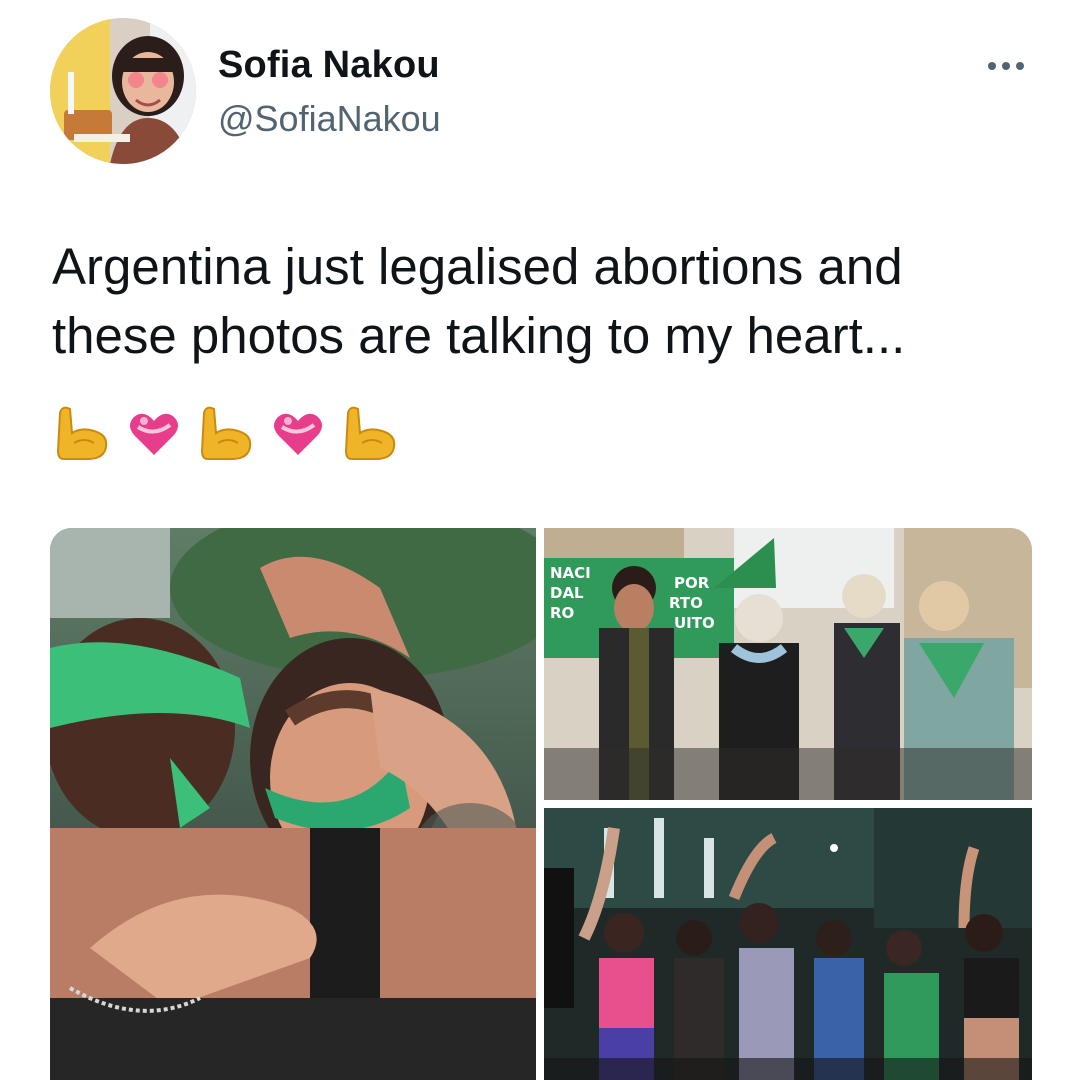 The width and height of the screenshot is (1080, 1080). Describe the element at coordinates (567, 593) in the screenshot. I see `sign-fragment: DAL` at that location.